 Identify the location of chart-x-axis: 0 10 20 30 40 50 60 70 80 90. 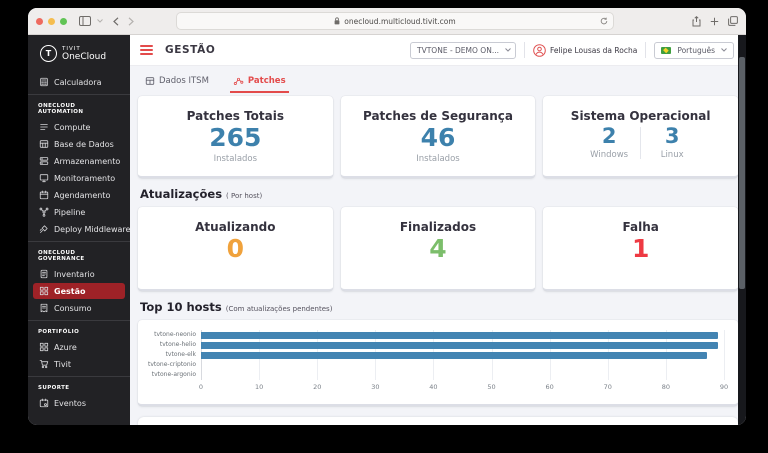
(463, 389).